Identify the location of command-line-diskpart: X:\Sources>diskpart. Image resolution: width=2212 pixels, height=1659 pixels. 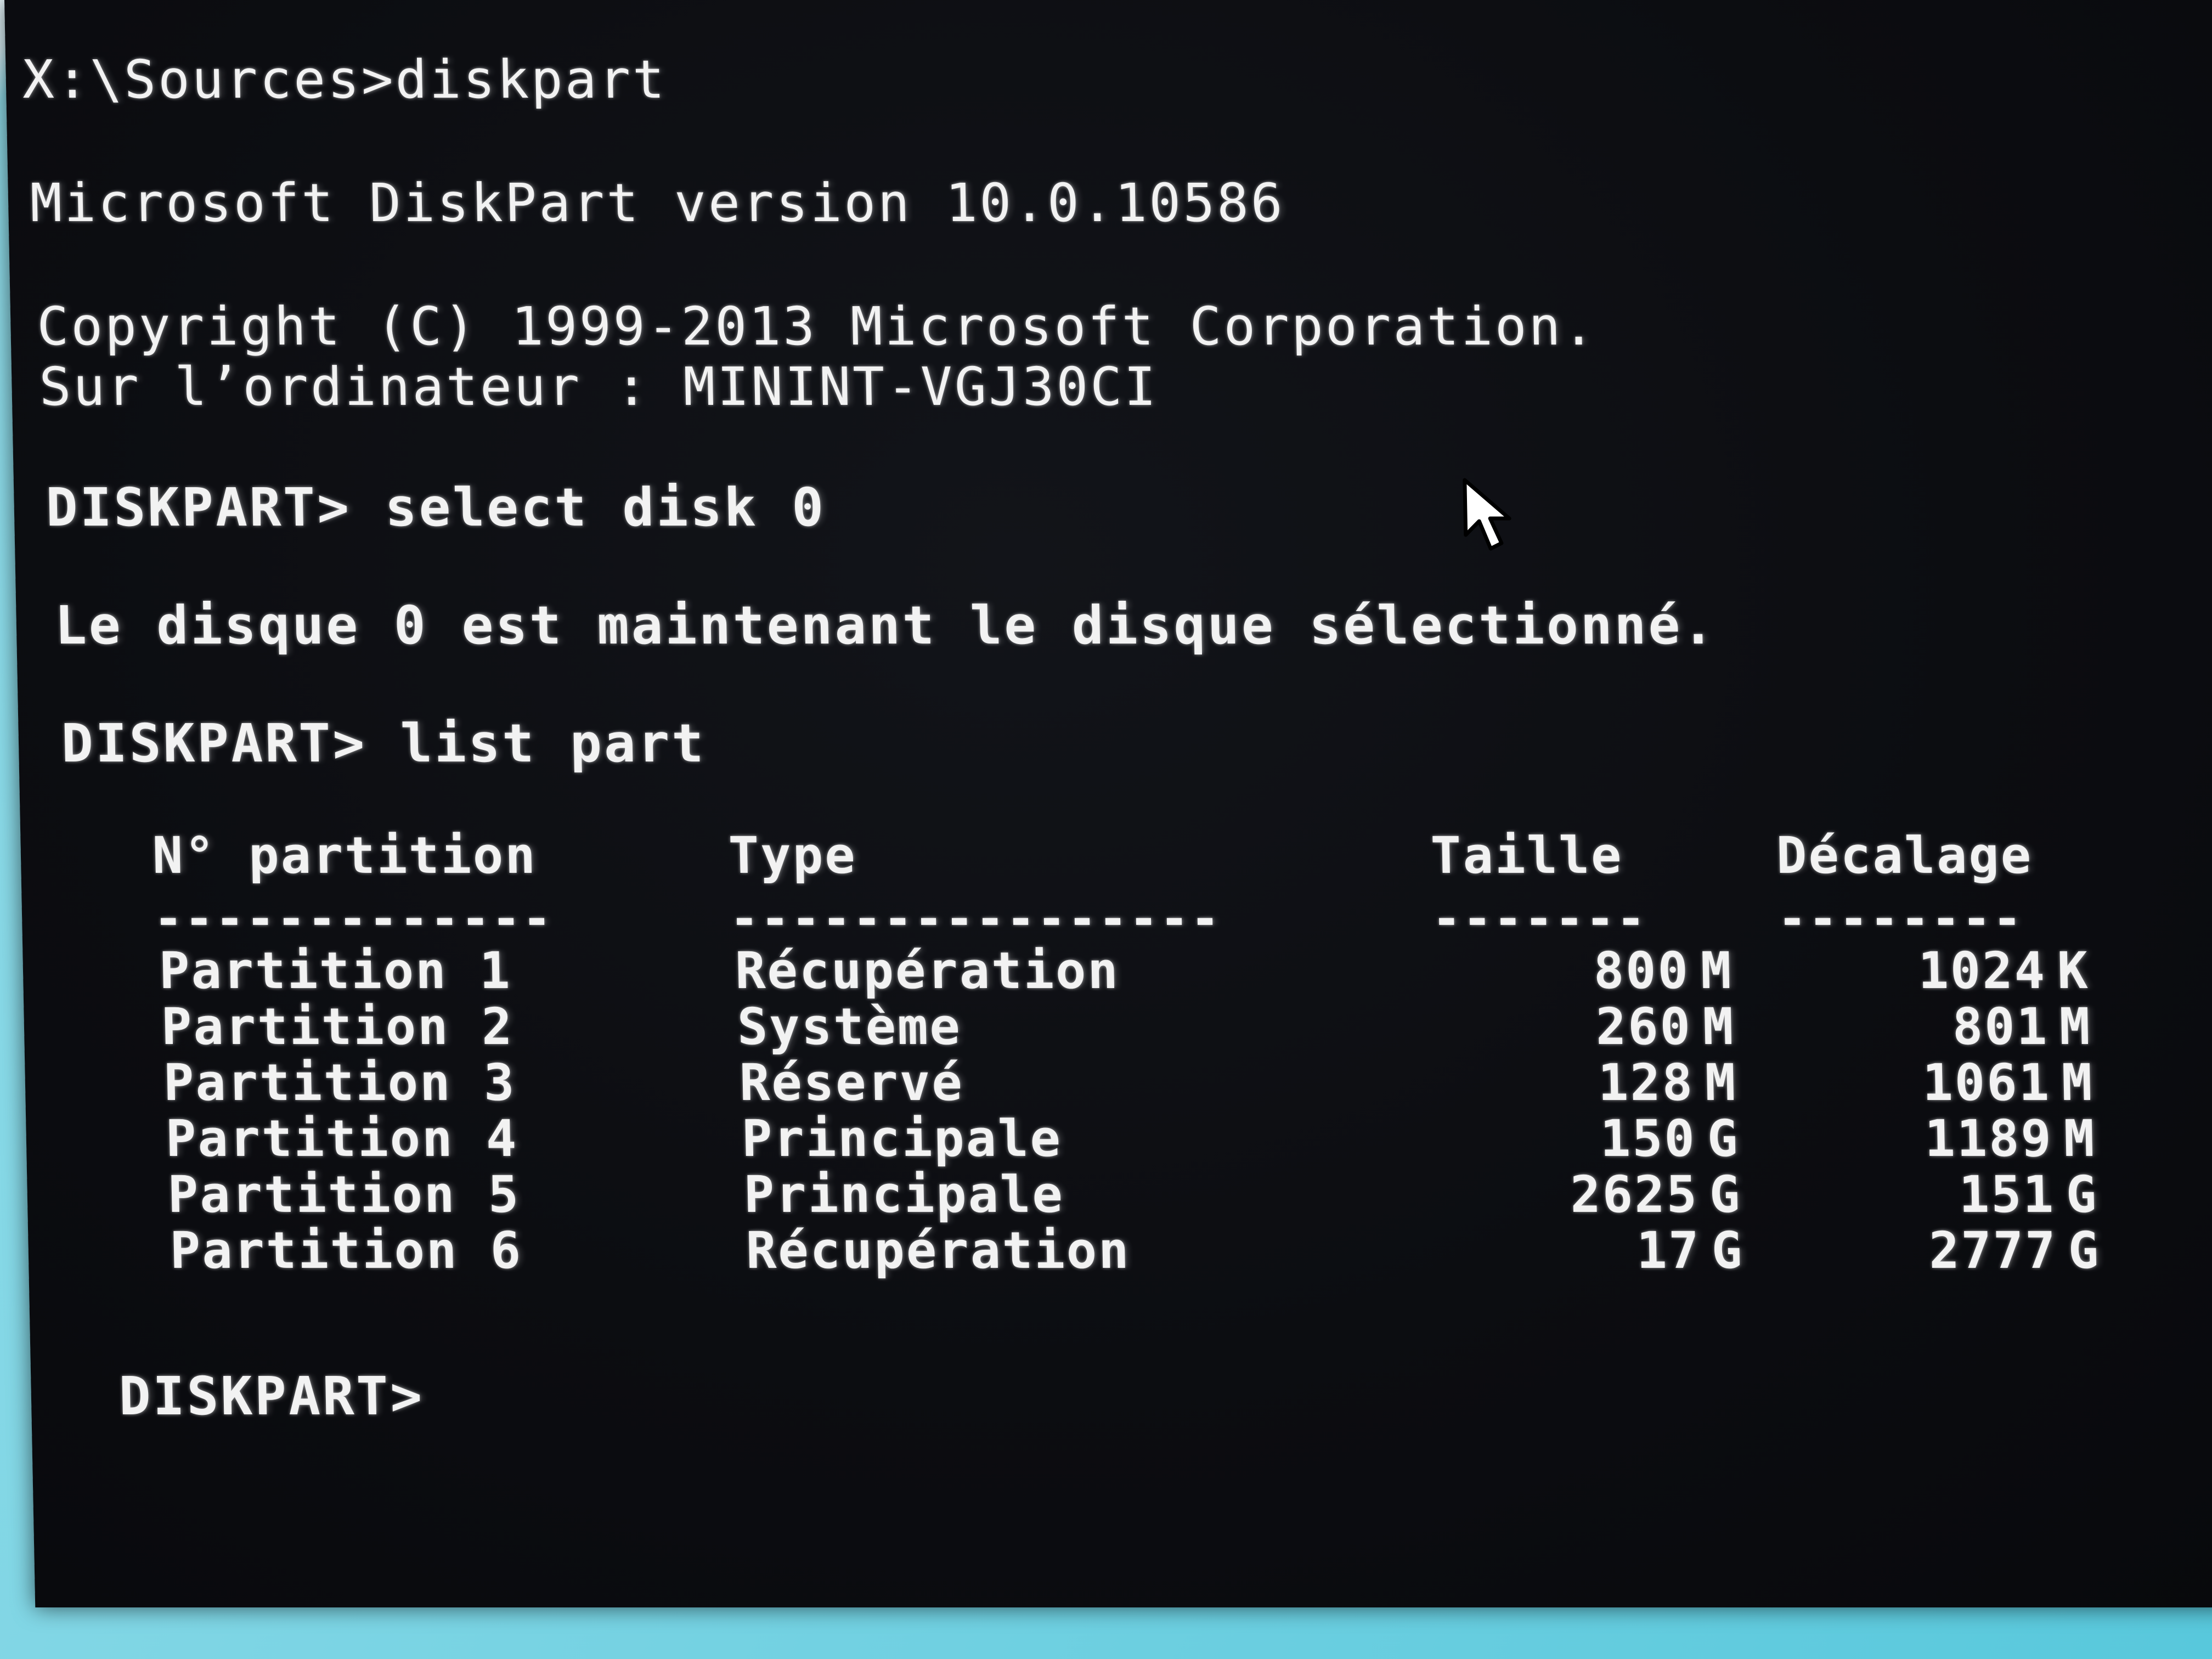
(344, 79).